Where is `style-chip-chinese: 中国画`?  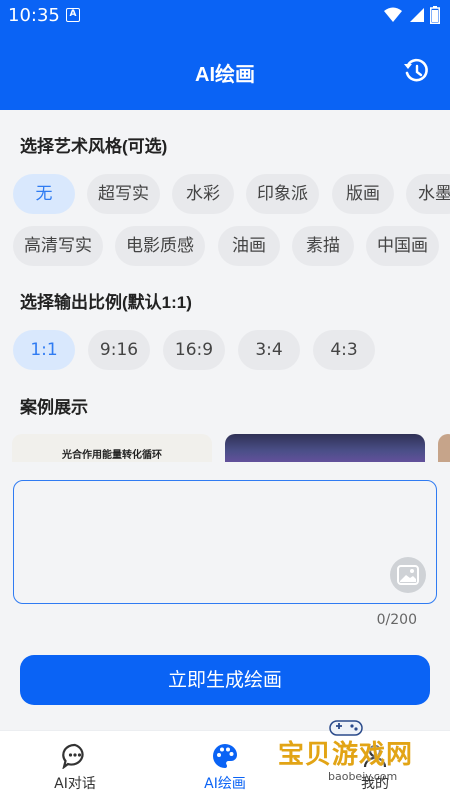
style-chip-chinese: 中国画 is located at coordinates (402, 246).